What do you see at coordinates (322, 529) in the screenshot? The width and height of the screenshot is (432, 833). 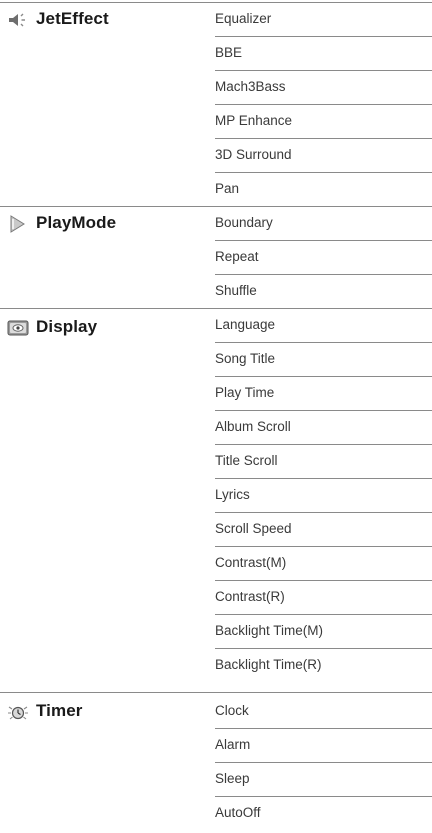 I see `menu-item-scroll-speed: Scroll Speed` at bounding box center [322, 529].